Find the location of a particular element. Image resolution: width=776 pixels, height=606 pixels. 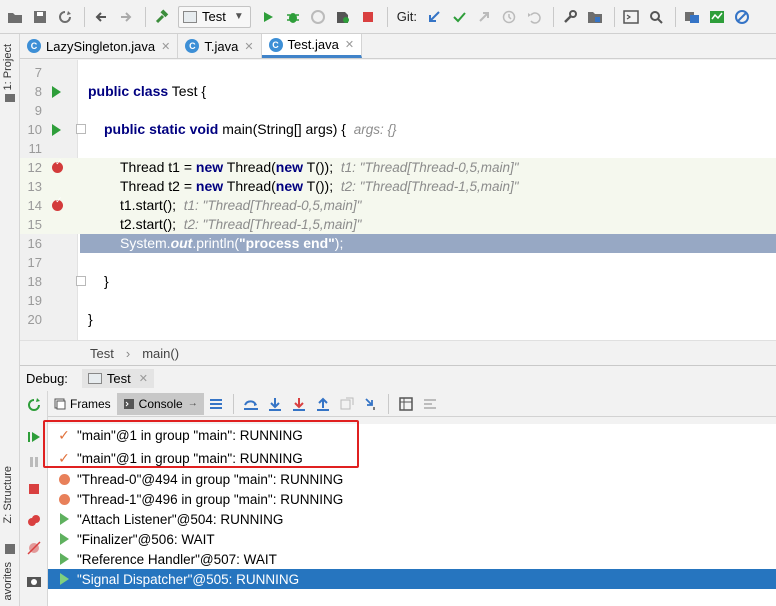

evaluate-expression-icon is located at coordinates (406, 404).